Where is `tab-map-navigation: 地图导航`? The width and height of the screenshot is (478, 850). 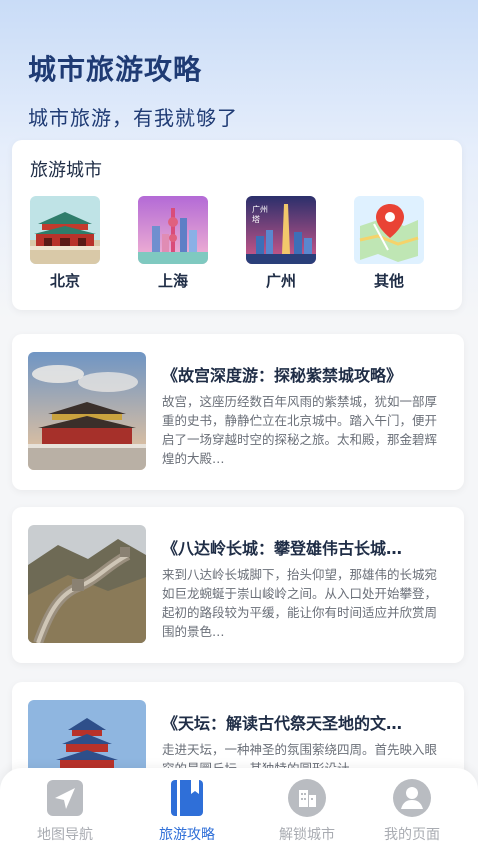 tab-map-navigation: 地图导航 is located at coordinates (65, 811).